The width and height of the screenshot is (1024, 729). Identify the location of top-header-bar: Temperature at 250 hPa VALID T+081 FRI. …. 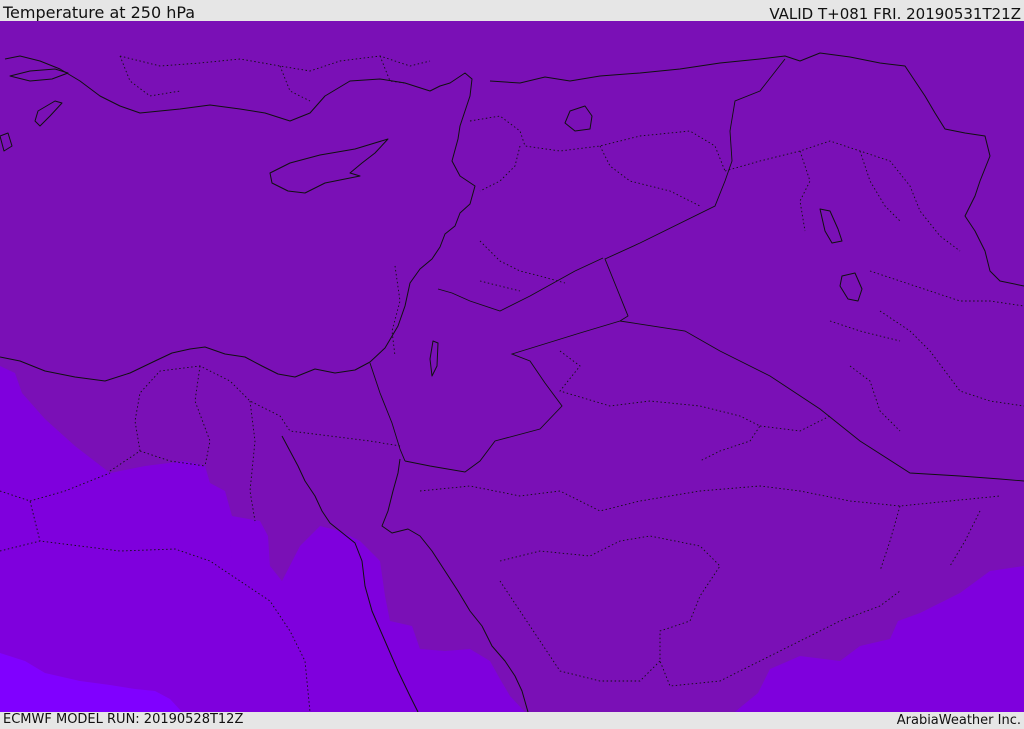
(512, 11).